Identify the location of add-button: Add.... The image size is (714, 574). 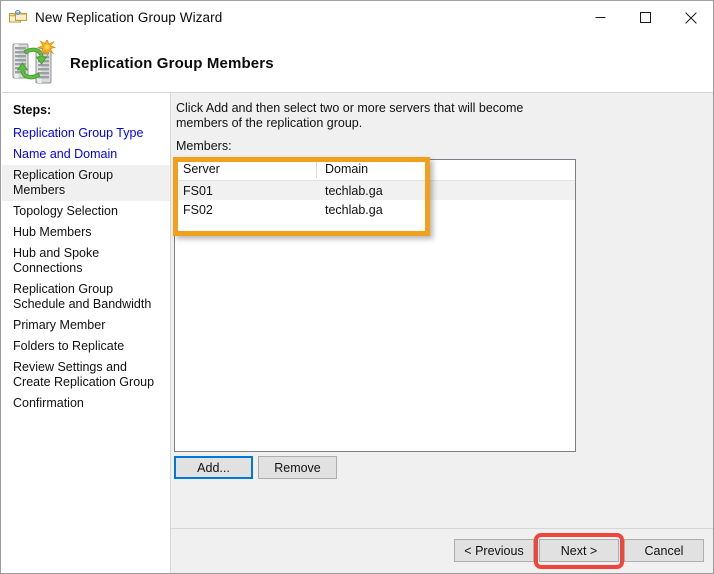
(213, 467).